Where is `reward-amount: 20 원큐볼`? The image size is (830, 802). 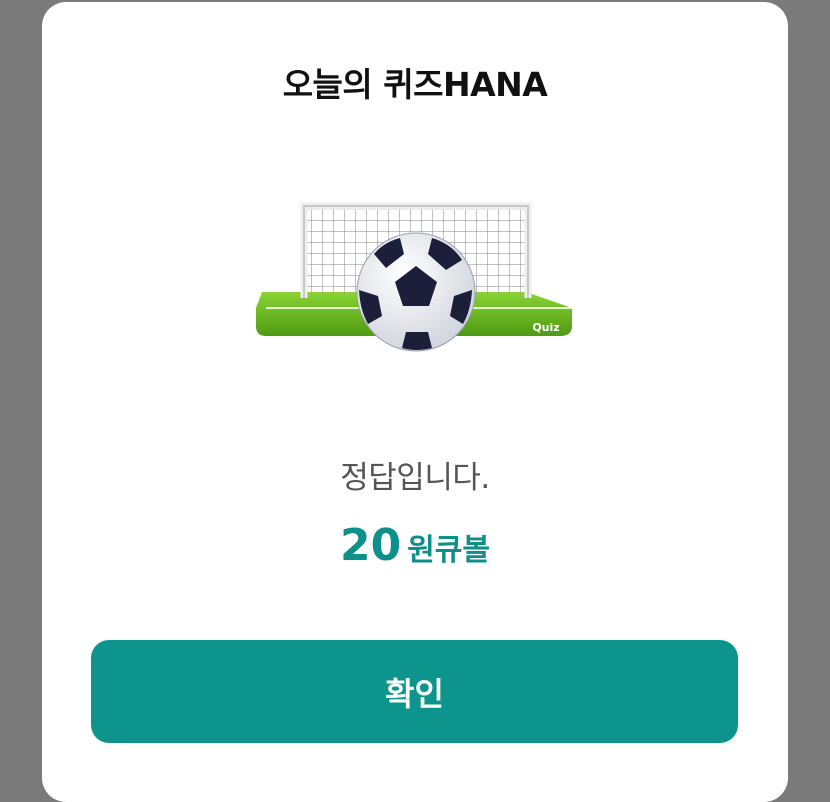
reward-amount: 20 원큐볼 is located at coordinates (415, 545).